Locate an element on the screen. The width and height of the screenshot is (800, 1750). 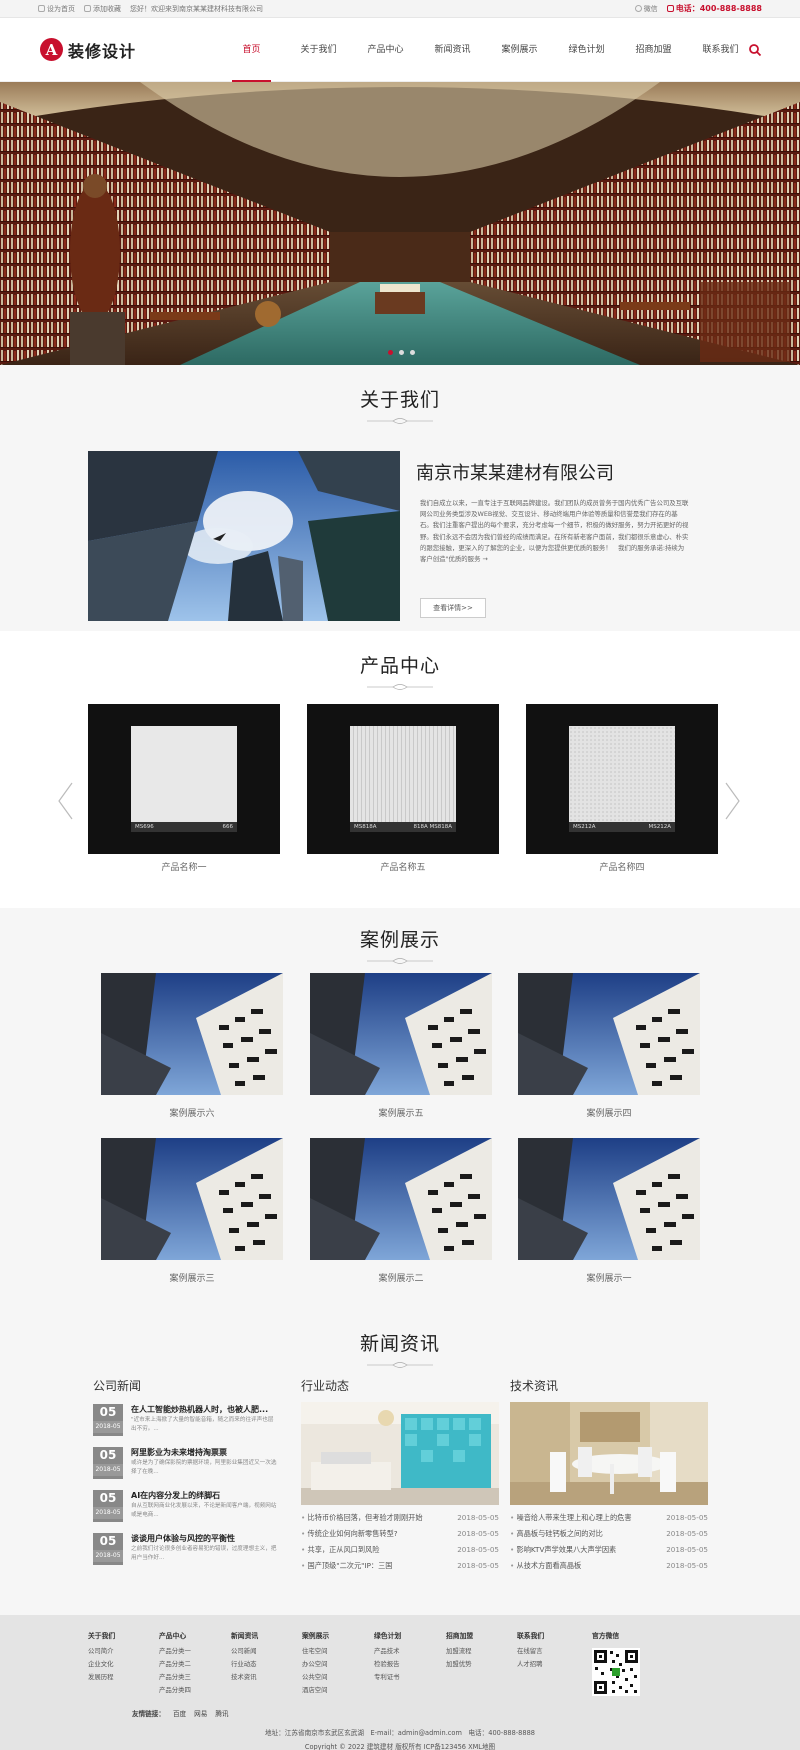
footer-column-title: 产品中心 is located at coordinates (195, 1635).